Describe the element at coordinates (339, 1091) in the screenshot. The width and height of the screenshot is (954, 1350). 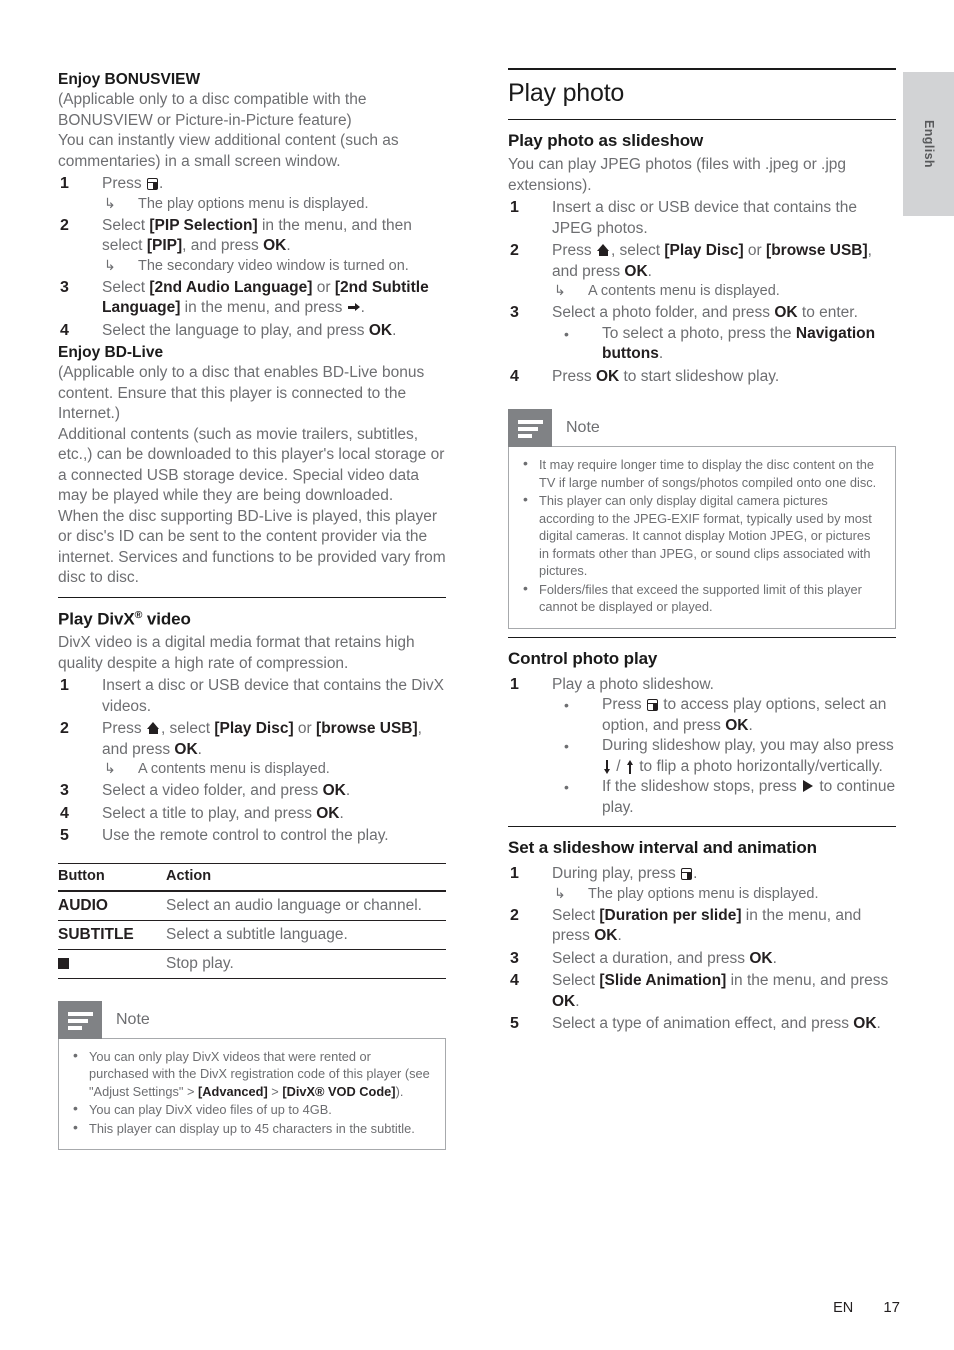
I see `note-text-bold: [DivX® VOD Code]` at that location.